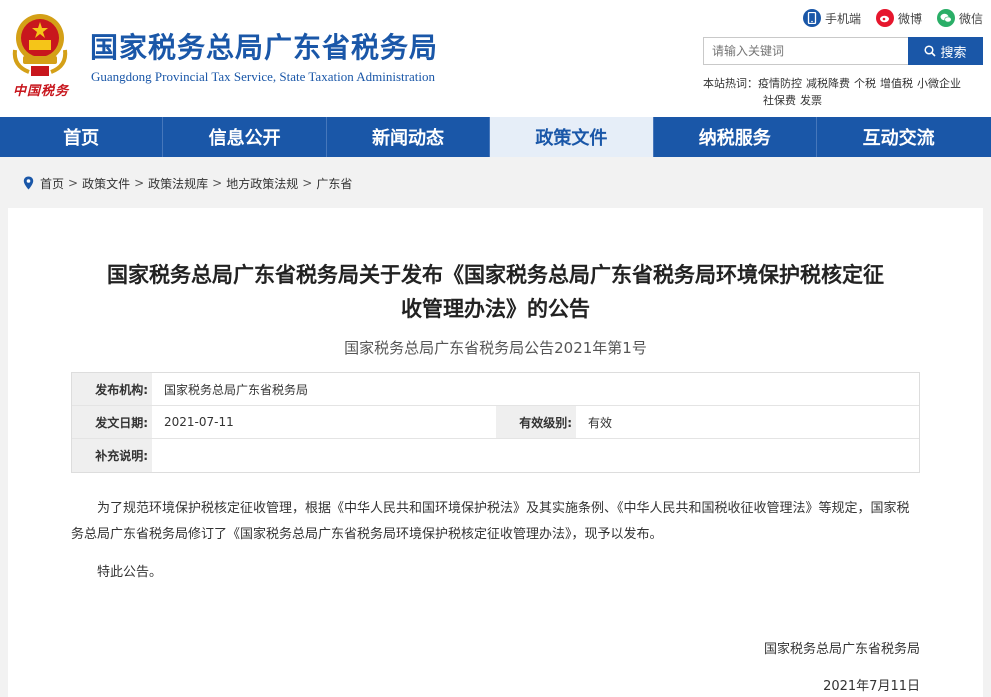 Image resolution: width=991 pixels, height=697 pixels. I want to click on location-pin-icon, so click(28, 183).